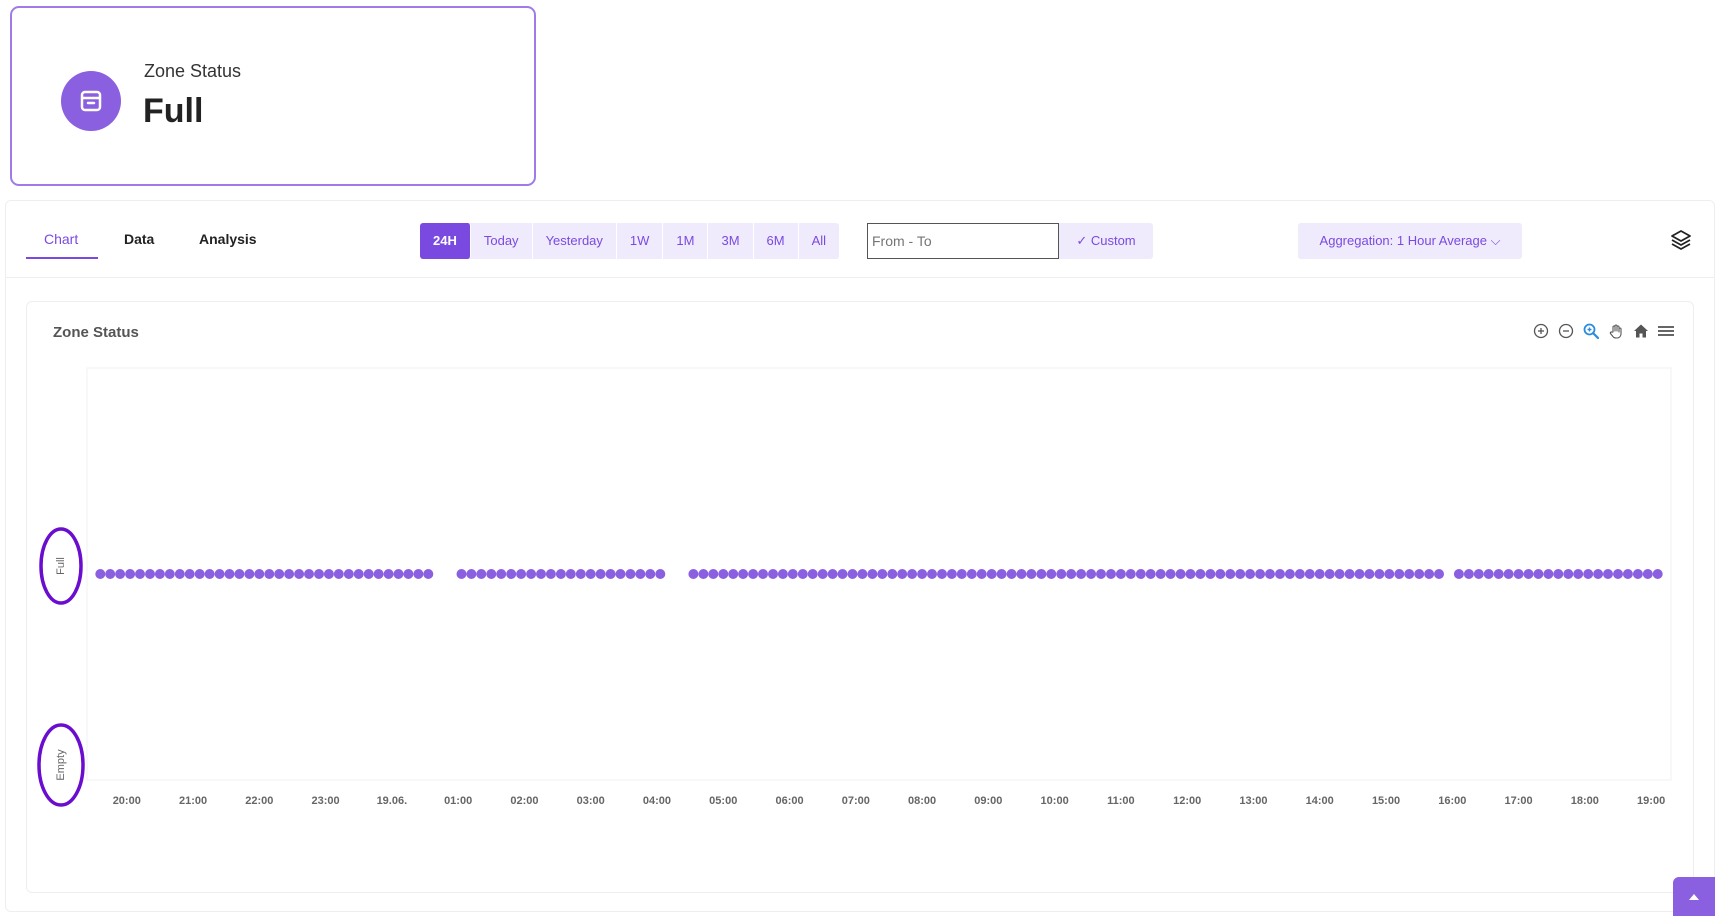 The width and height of the screenshot is (1717, 916). Describe the element at coordinates (193, 71) in the screenshot. I see `status-card-label: Zone Status` at that location.